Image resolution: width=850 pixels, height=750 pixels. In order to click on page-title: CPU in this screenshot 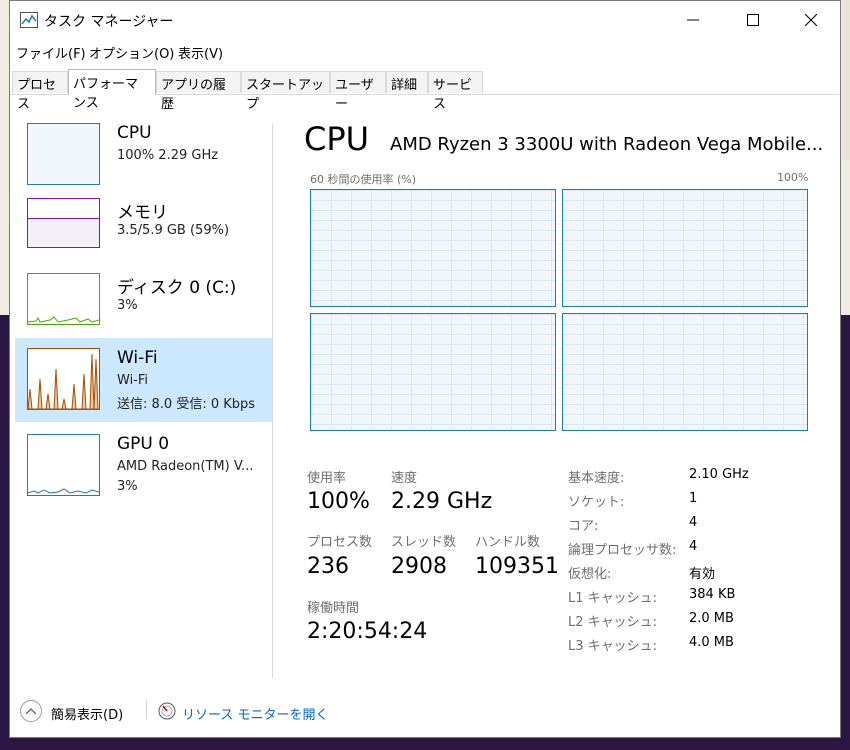, I will do `click(337, 139)`.